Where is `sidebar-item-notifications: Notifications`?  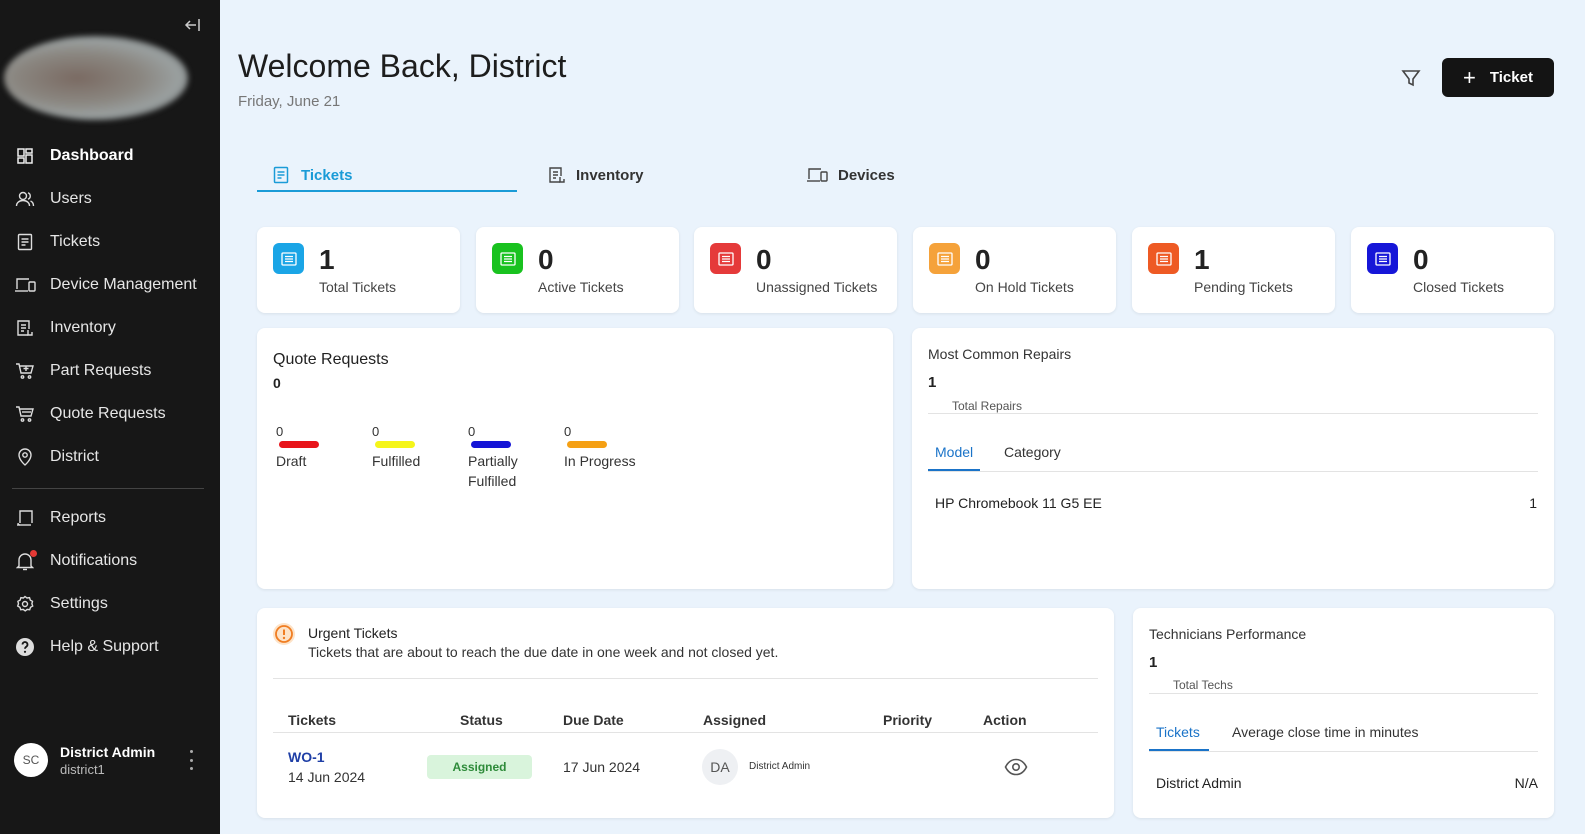
sidebar-item-notifications: Notifications is located at coordinates (110, 560).